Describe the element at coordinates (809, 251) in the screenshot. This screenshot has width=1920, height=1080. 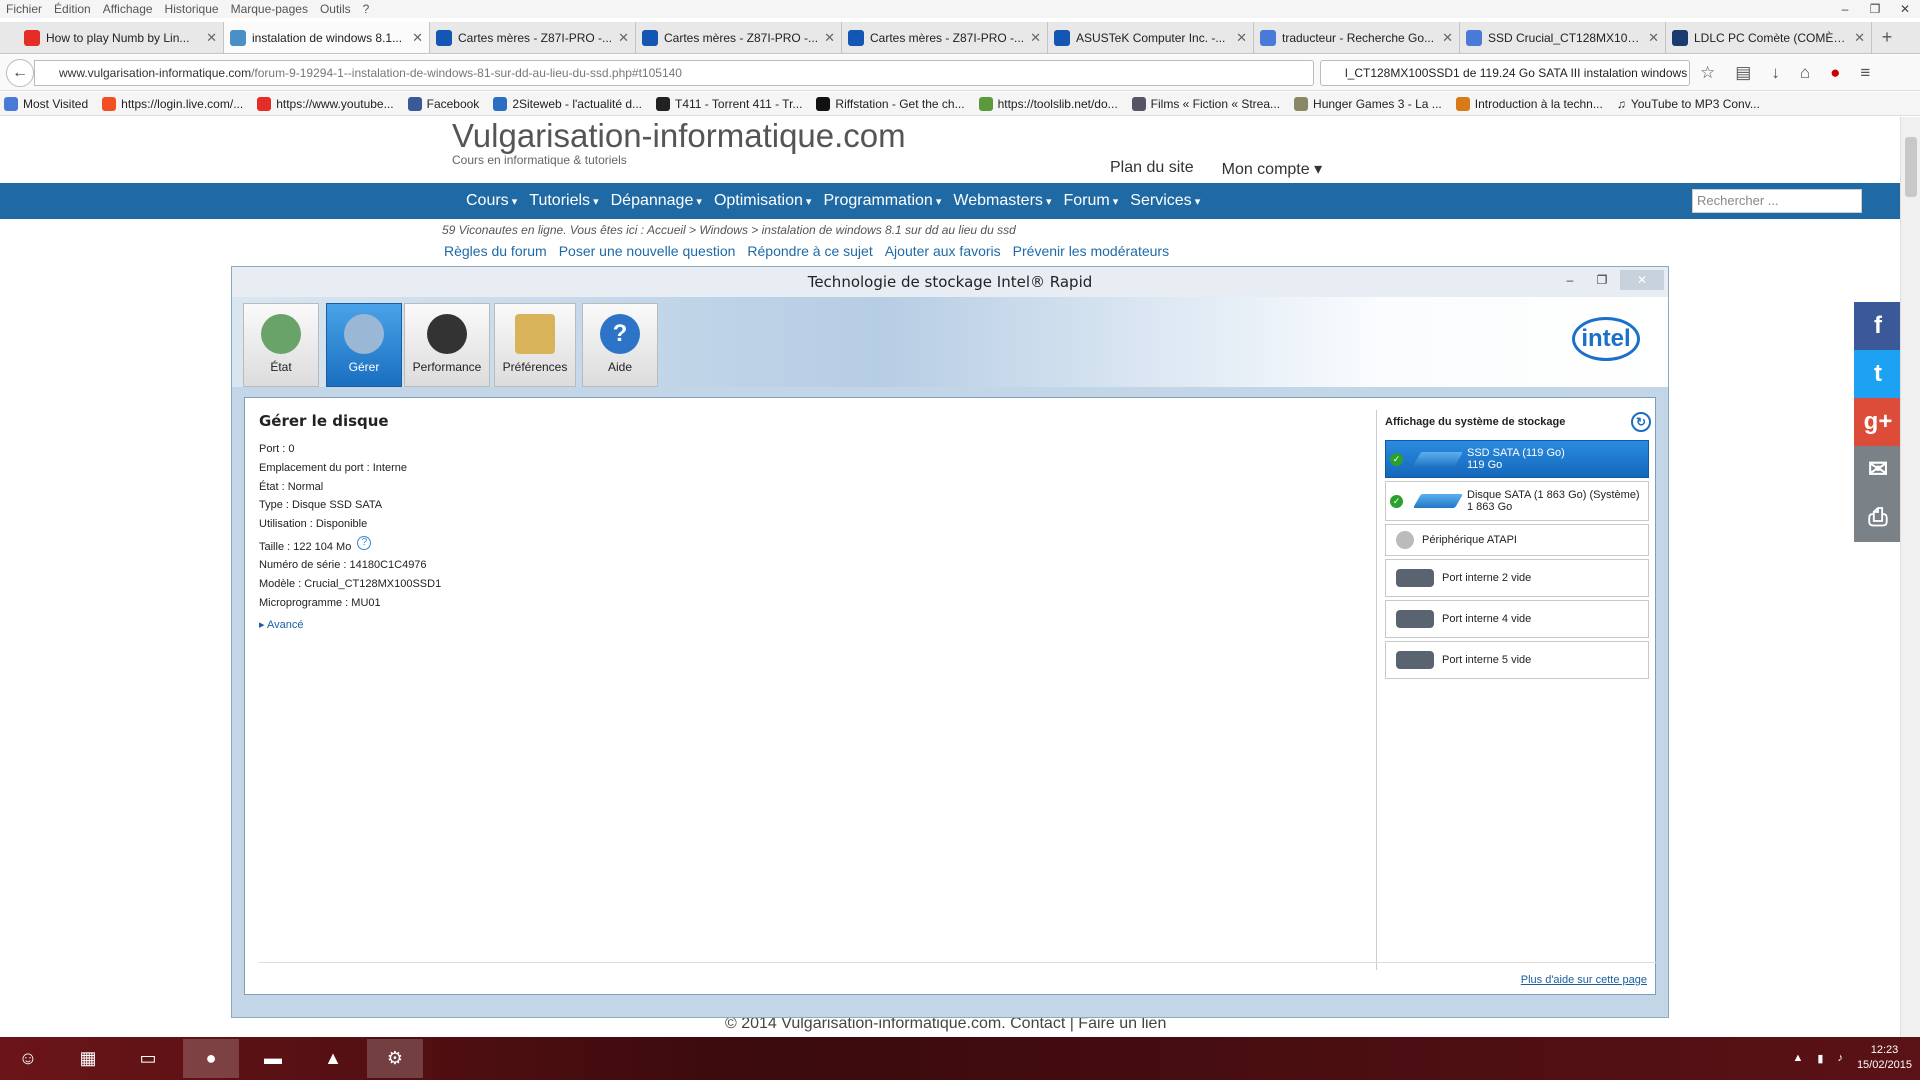
I see `reply-link: Répondre à ce sujet` at that location.